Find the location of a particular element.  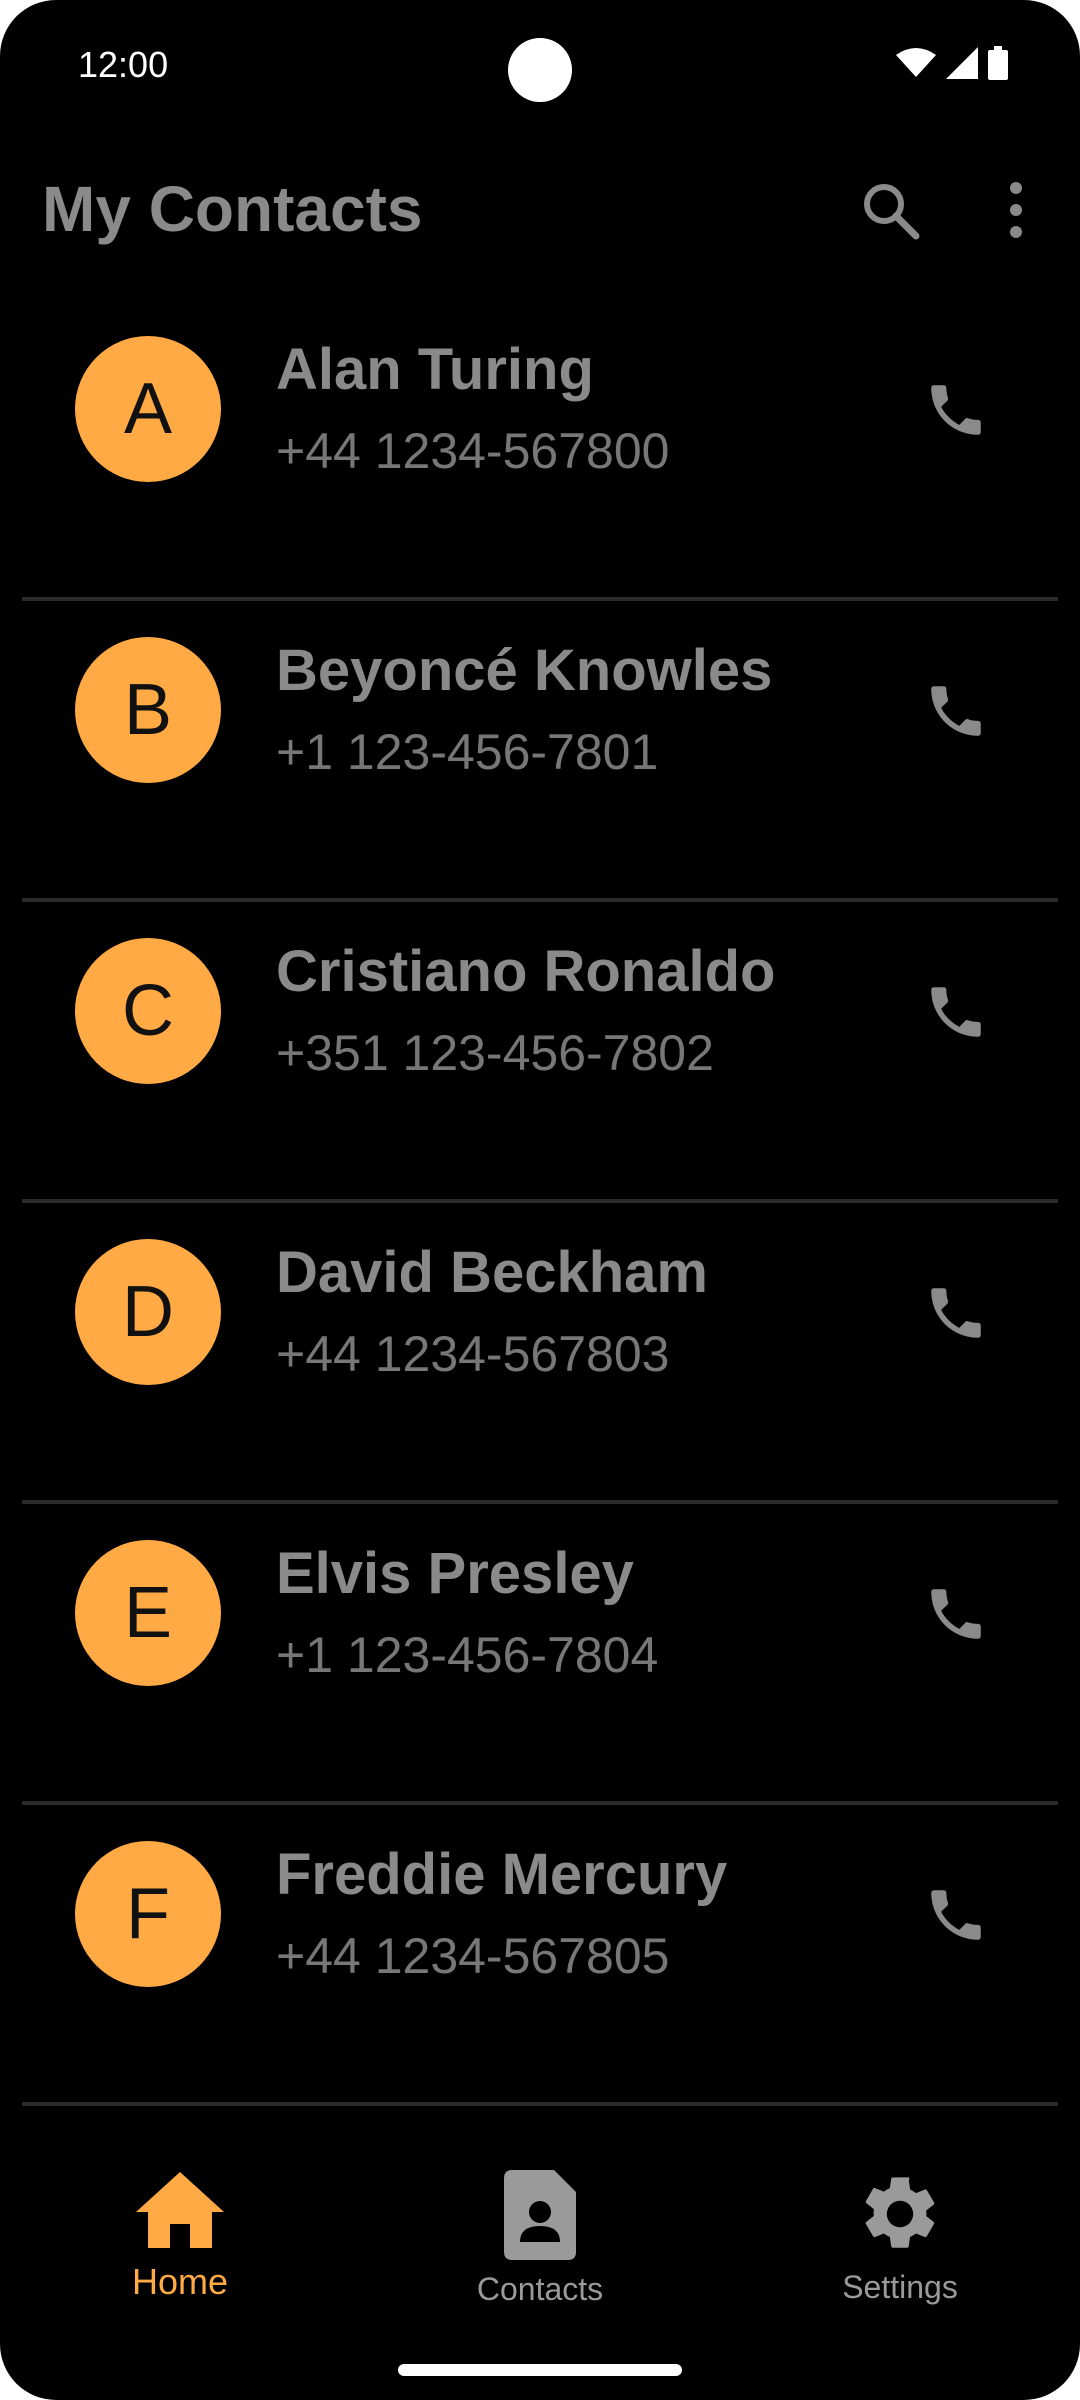

avatar: A is located at coordinates (148, 409).